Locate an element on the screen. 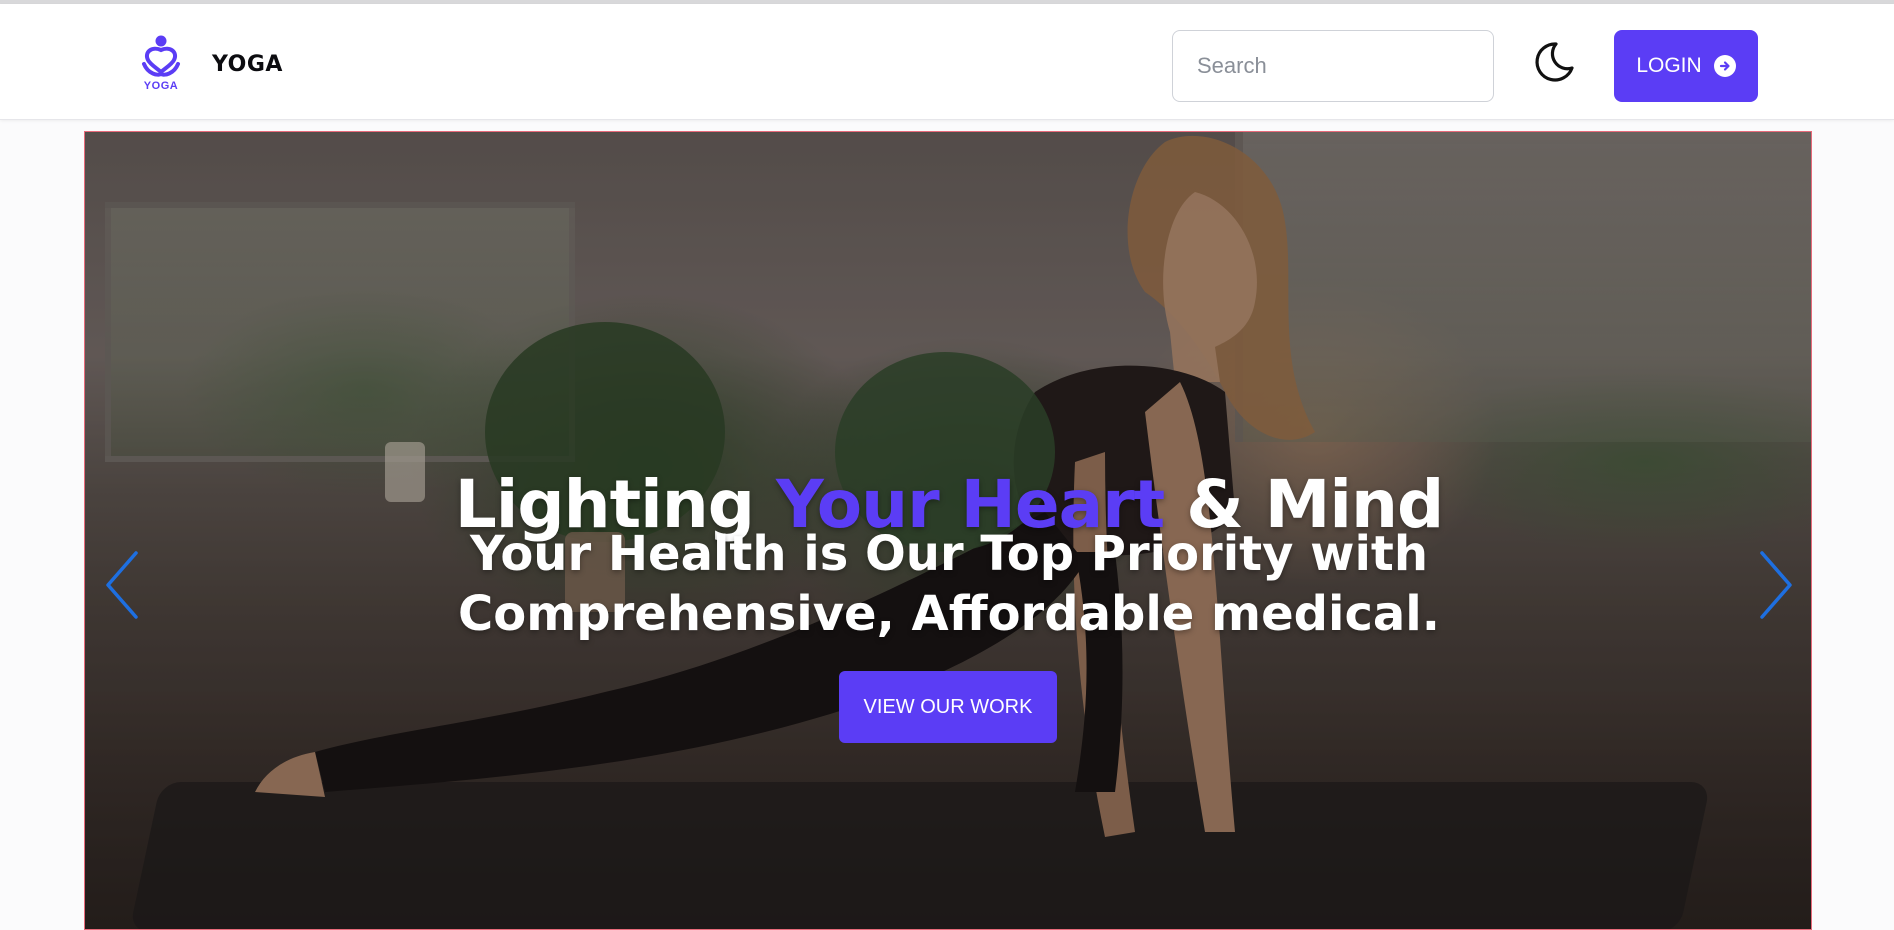 This screenshot has height=930, width=1894. brand: YOGA YOGA is located at coordinates (210, 64).